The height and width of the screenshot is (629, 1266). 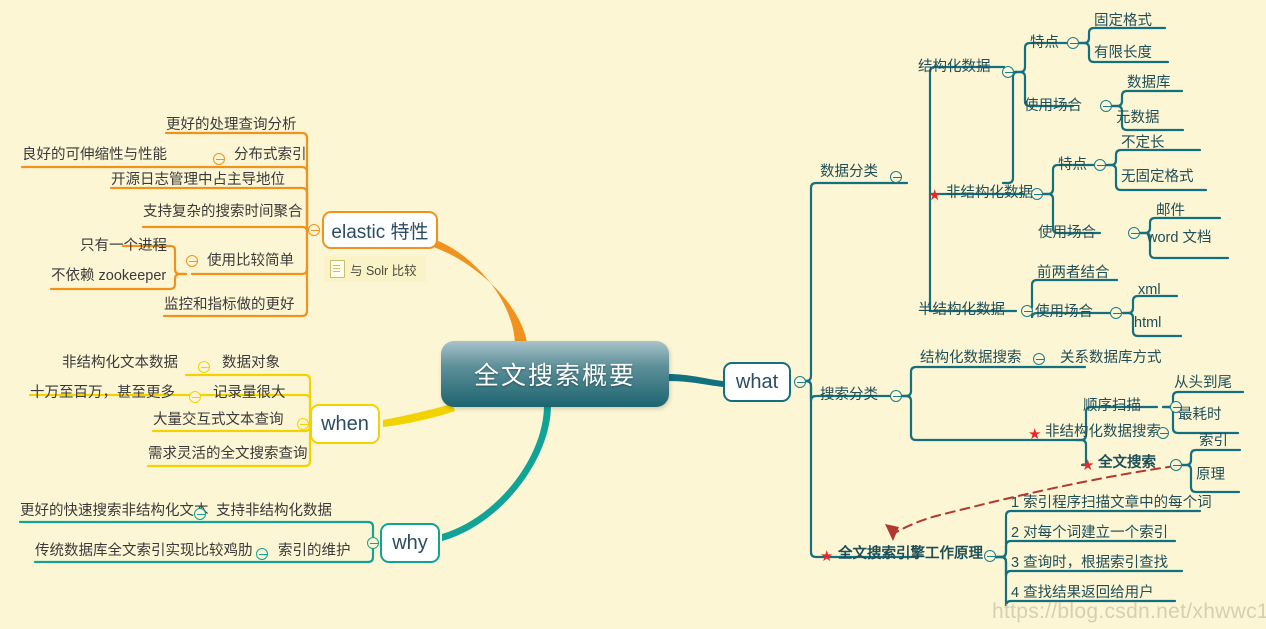 I want to click on node-index: 索引, so click(x=1213, y=441).